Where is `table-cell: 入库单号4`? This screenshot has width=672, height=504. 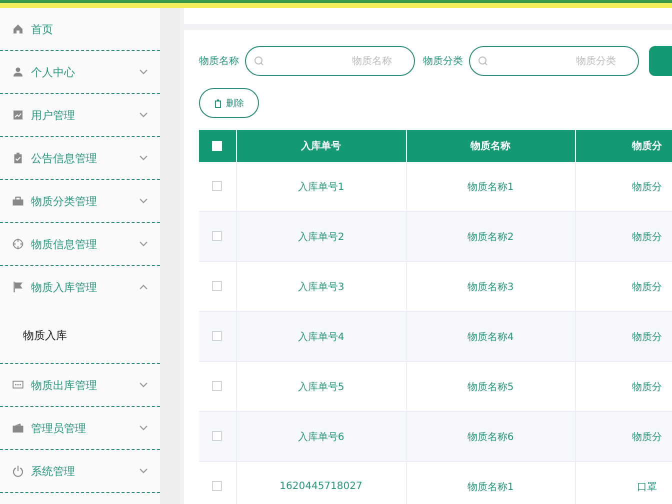 table-cell: 入库单号4 is located at coordinates (321, 337).